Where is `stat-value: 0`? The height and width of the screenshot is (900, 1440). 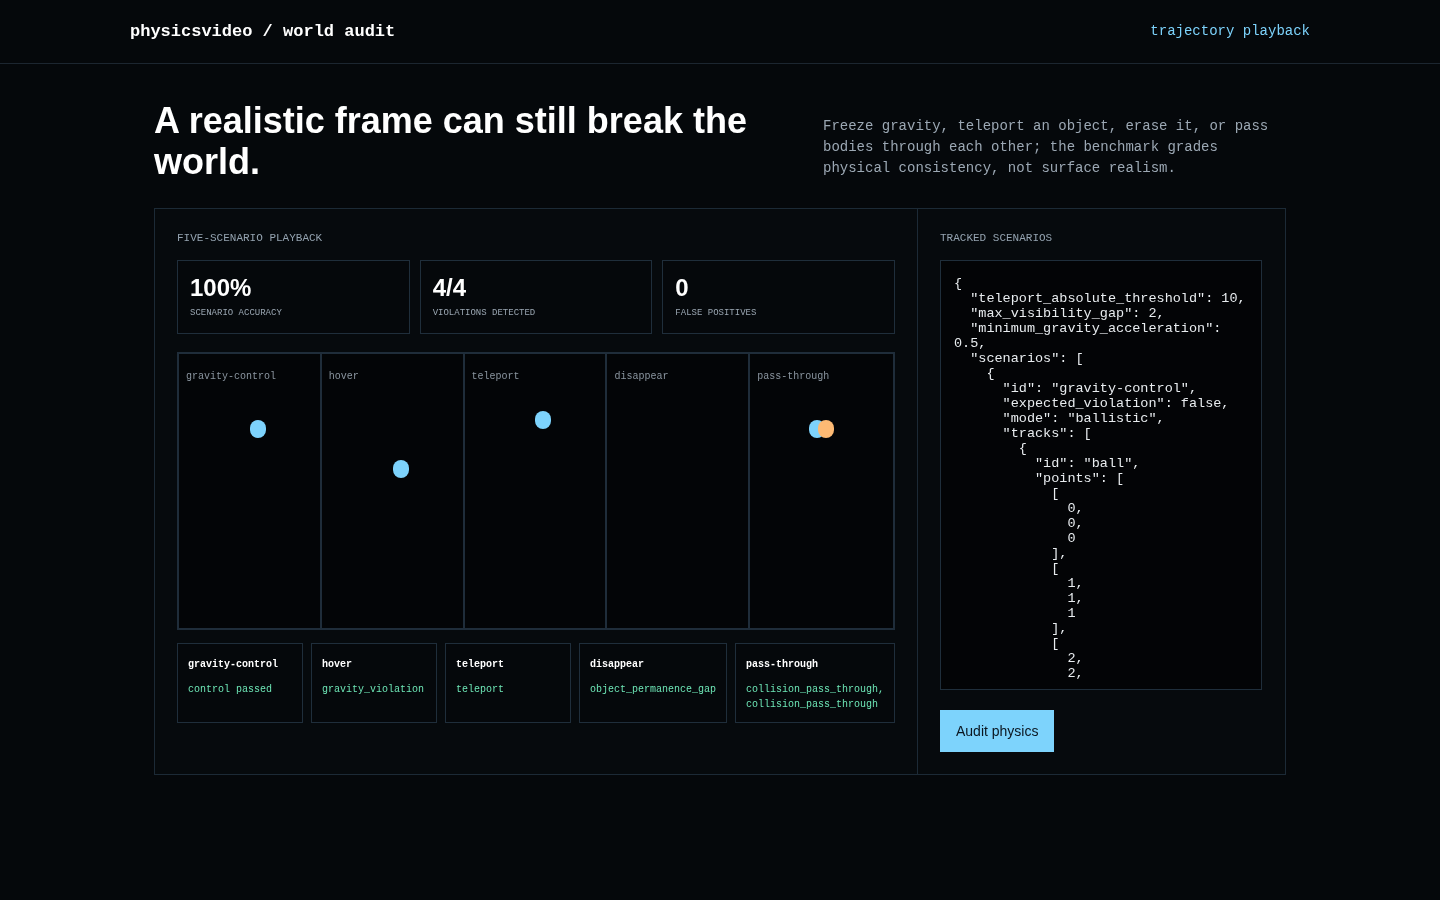
stat-value: 0 is located at coordinates (682, 288).